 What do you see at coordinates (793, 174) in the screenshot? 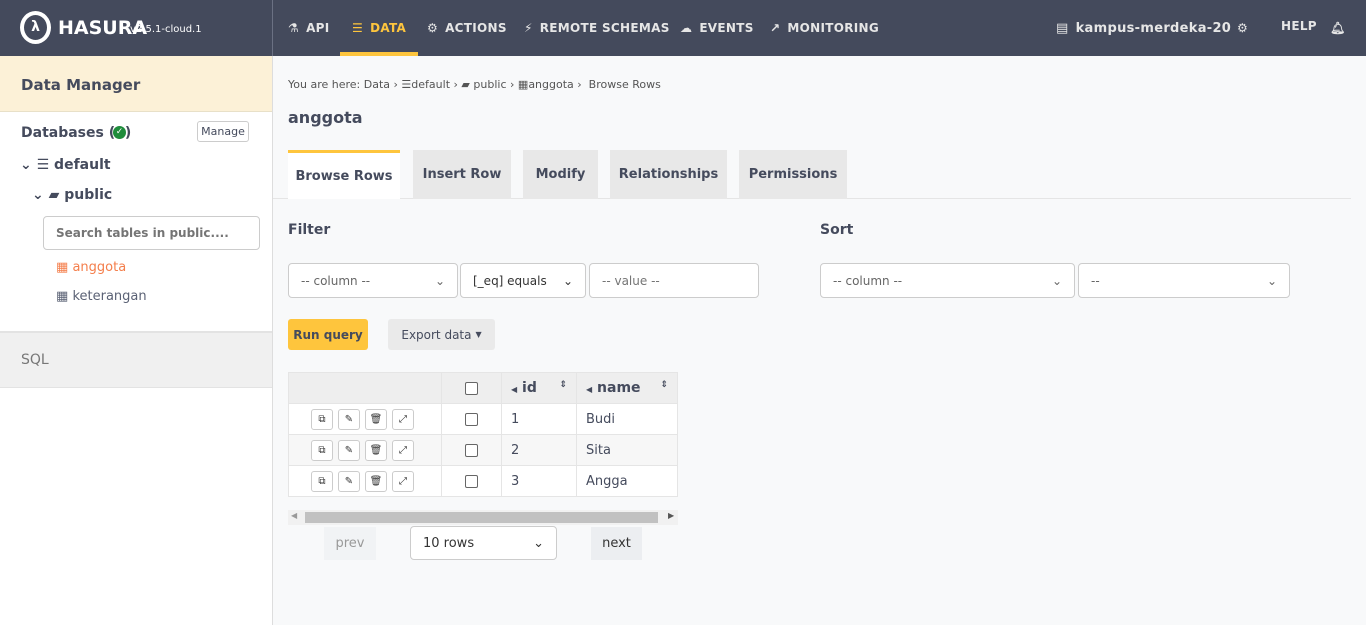
I see `tab-permissions: Permissions` at bounding box center [793, 174].